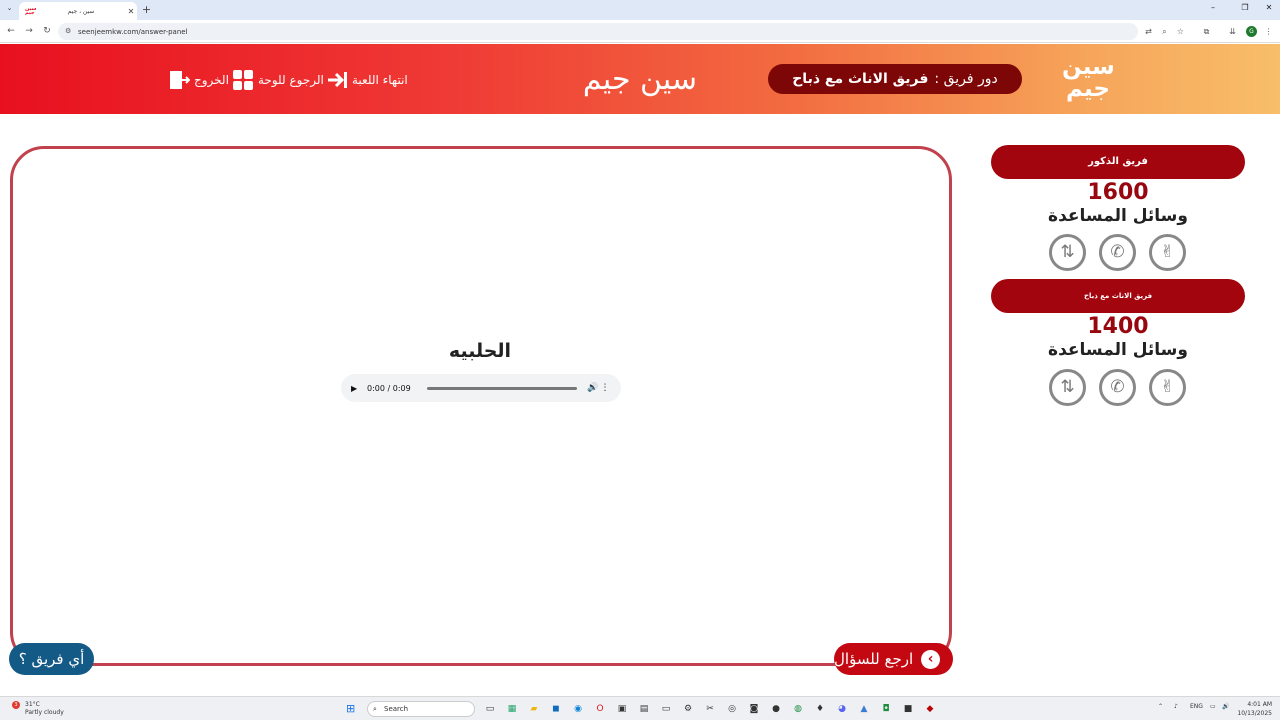  What do you see at coordinates (1259, 704) in the screenshot?
I see `time: 4:01 AM` at bounding box center [1259, 704].